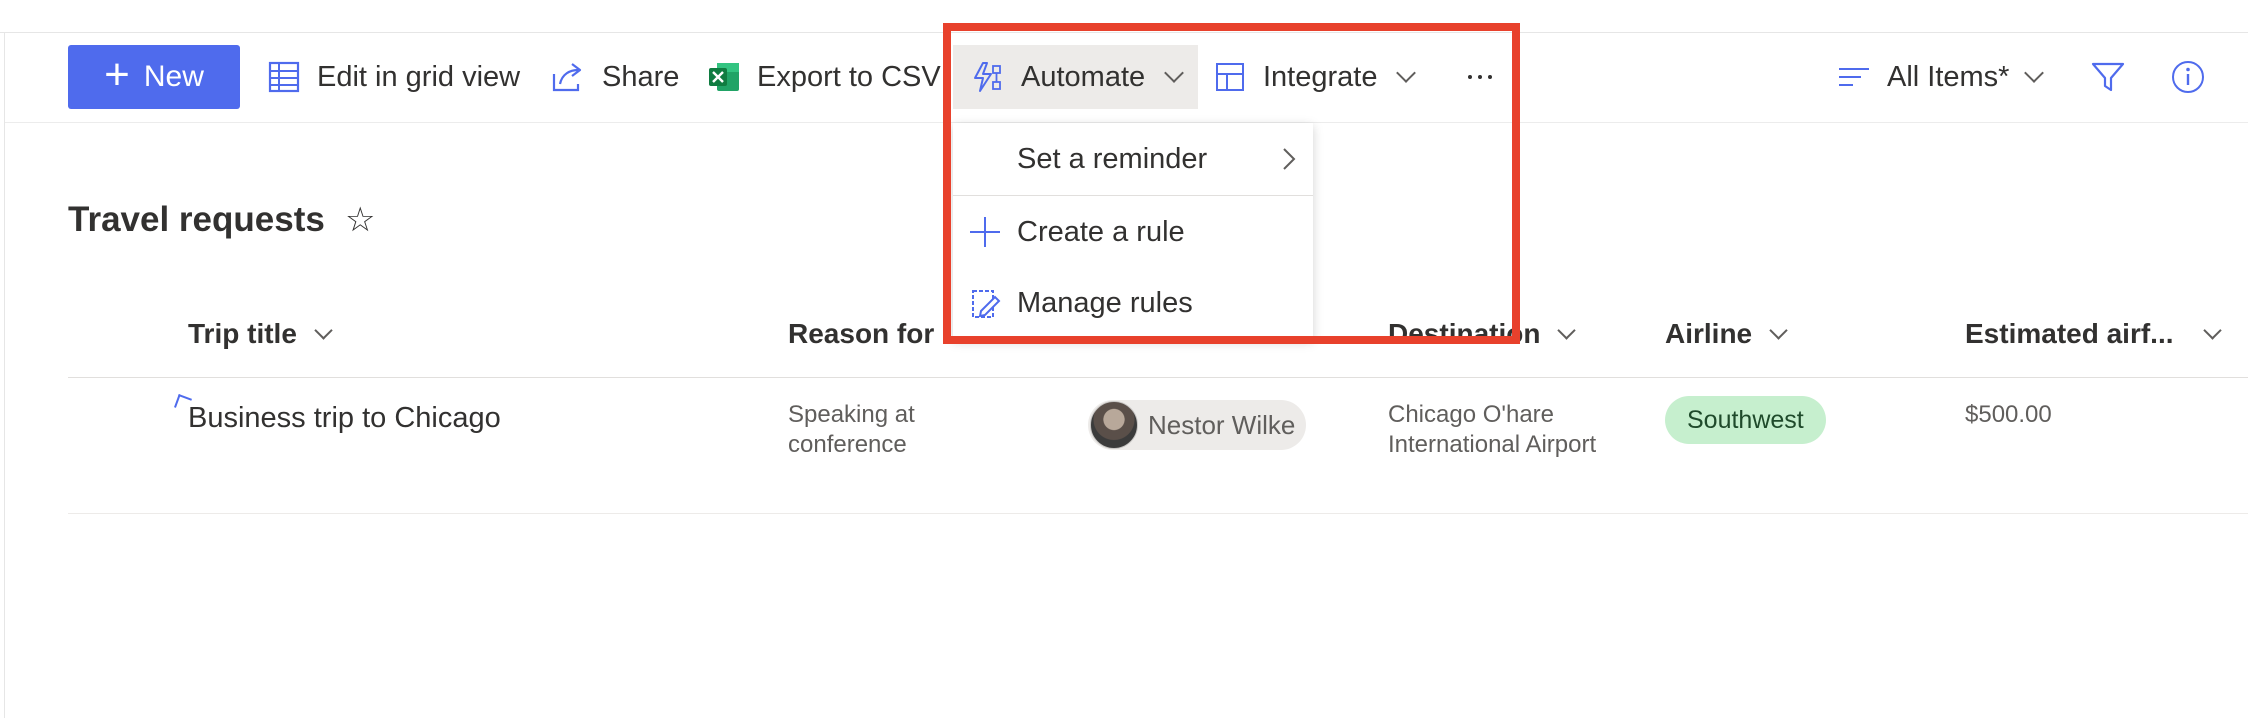 The width and height of the screenshot is (2248, 718). I want to click on destination-cell: Chicago O'hare International Airport, so click(1492, 430).